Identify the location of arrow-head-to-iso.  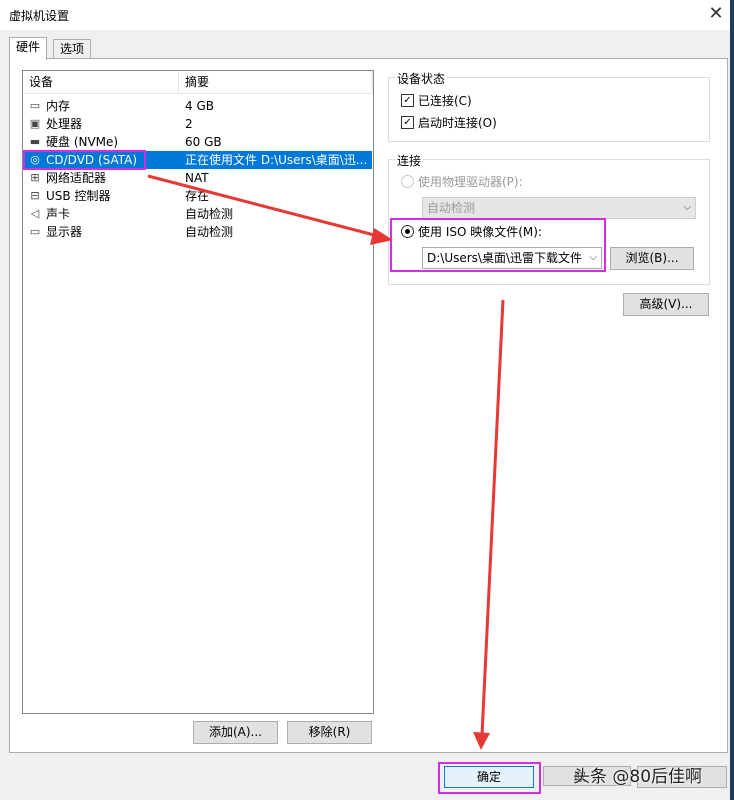
(381, 236).